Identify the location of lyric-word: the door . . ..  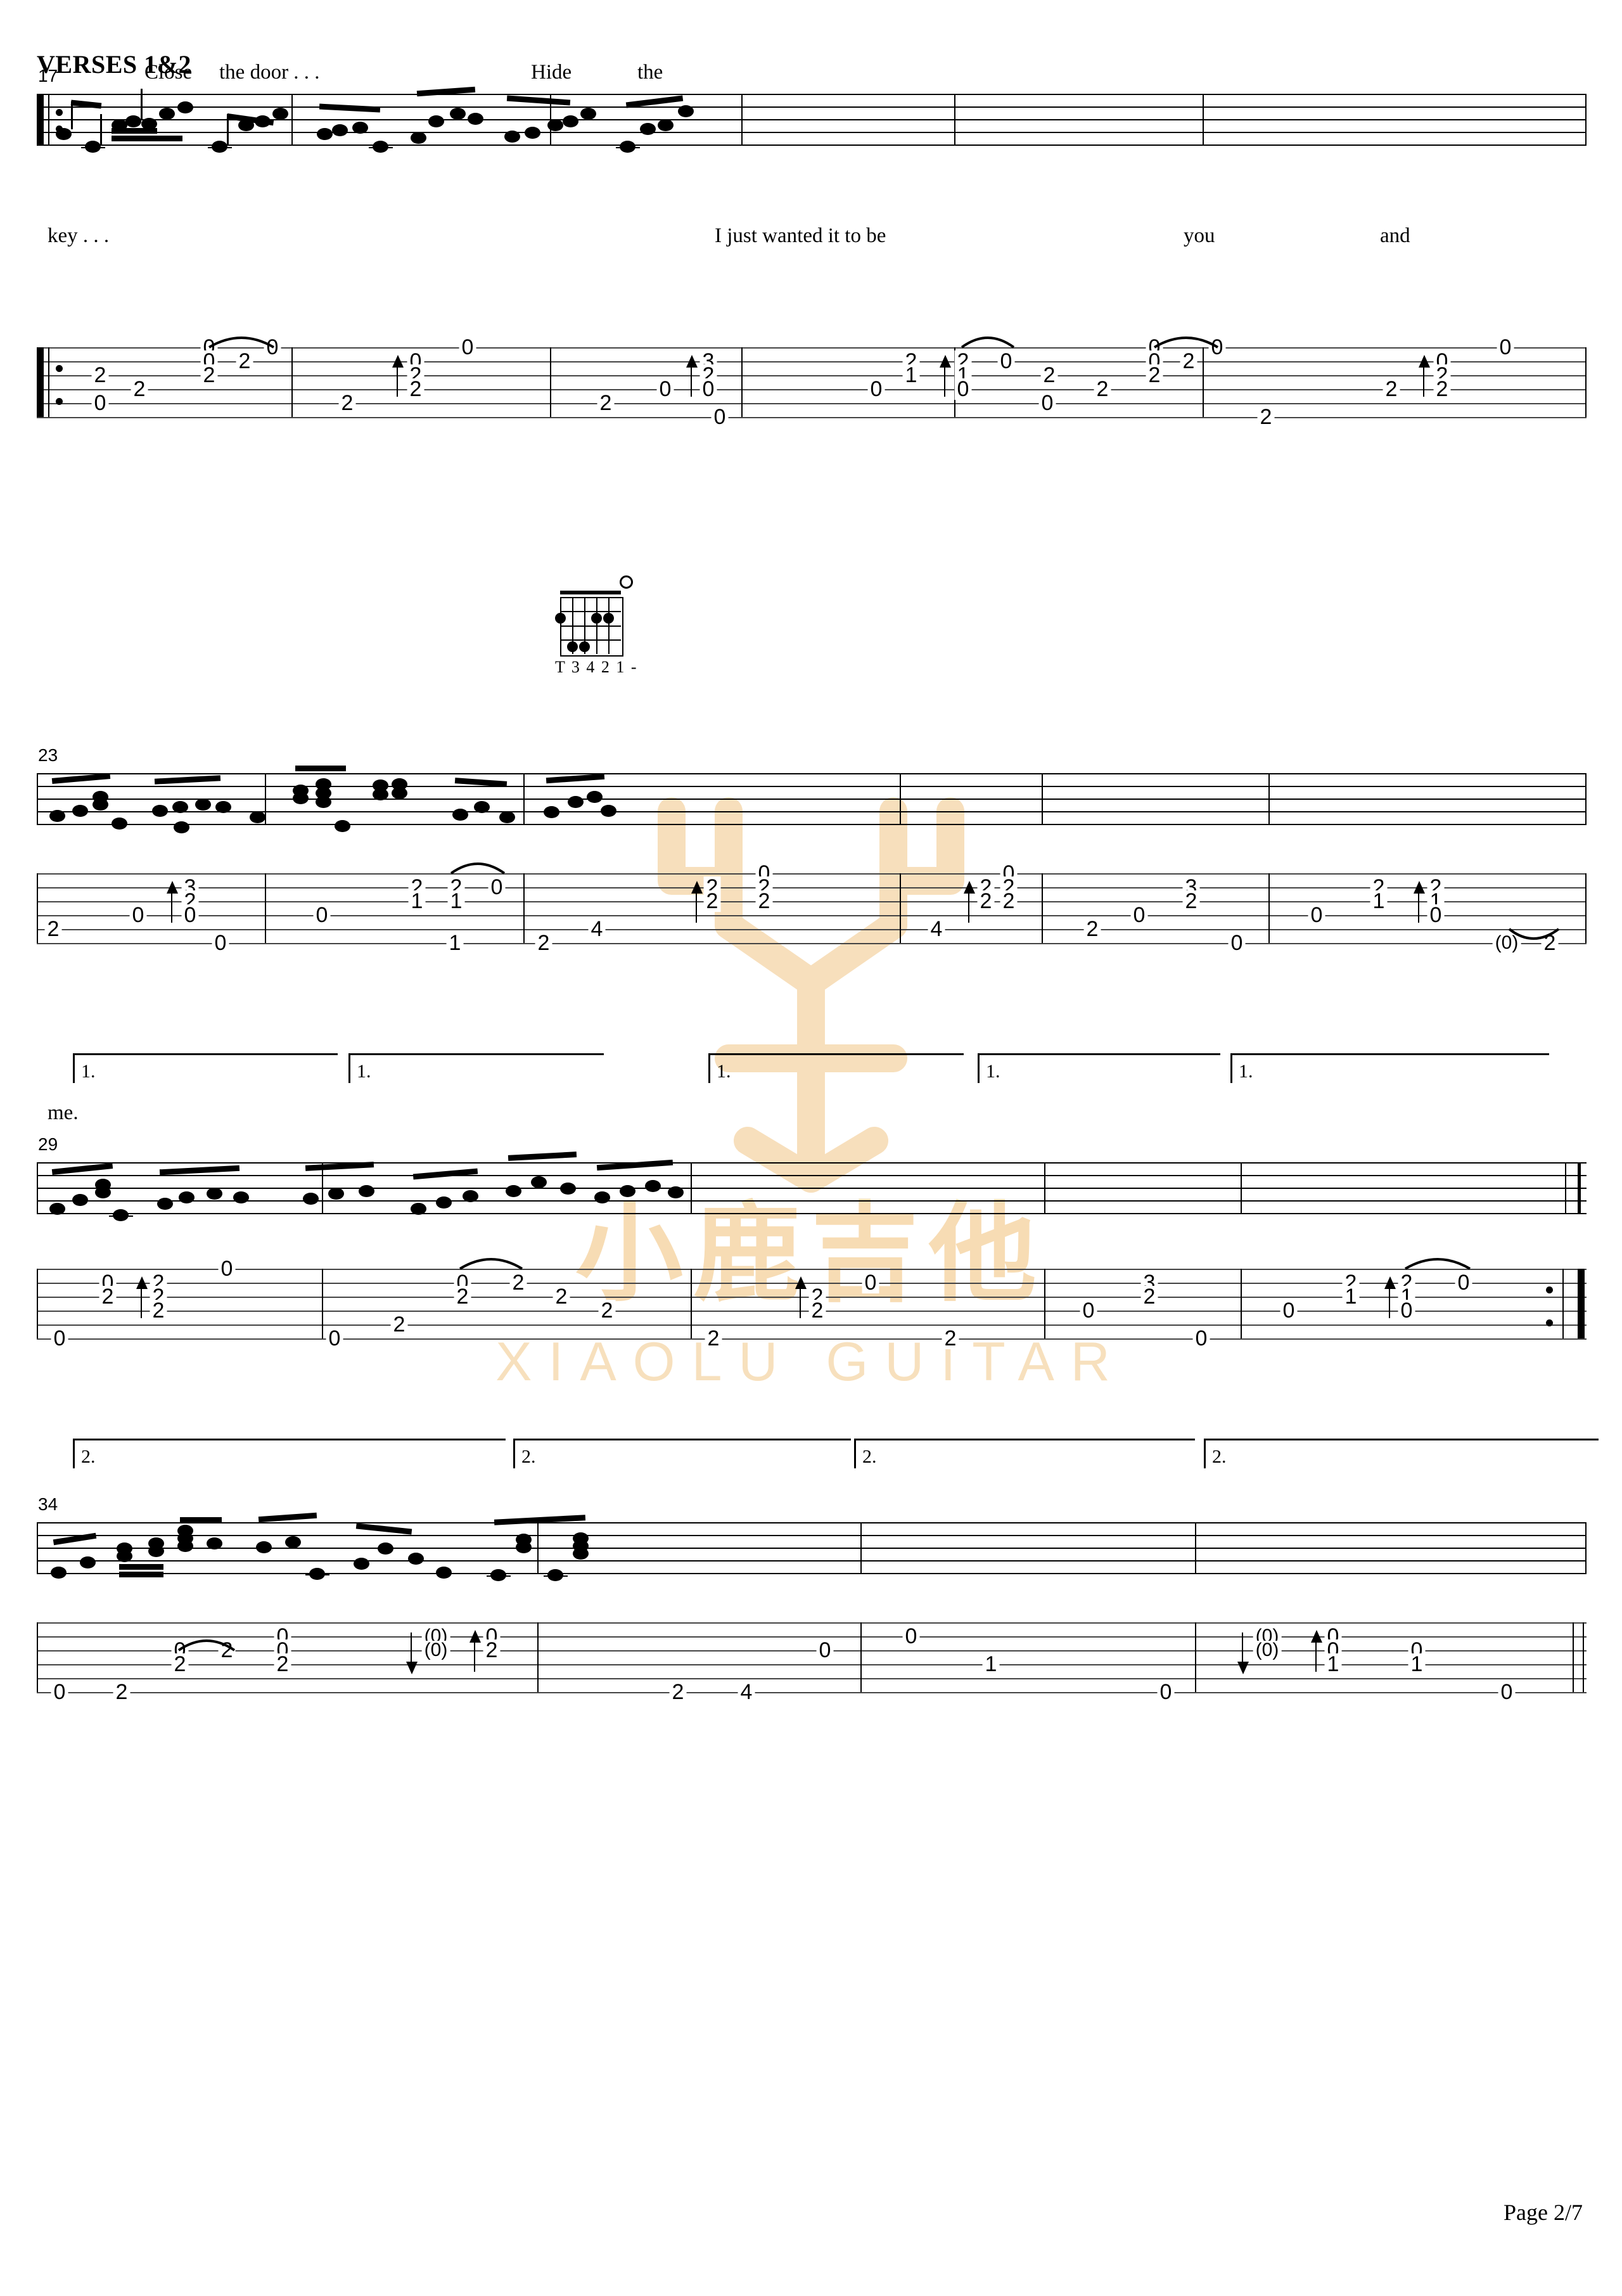
(269, 73).